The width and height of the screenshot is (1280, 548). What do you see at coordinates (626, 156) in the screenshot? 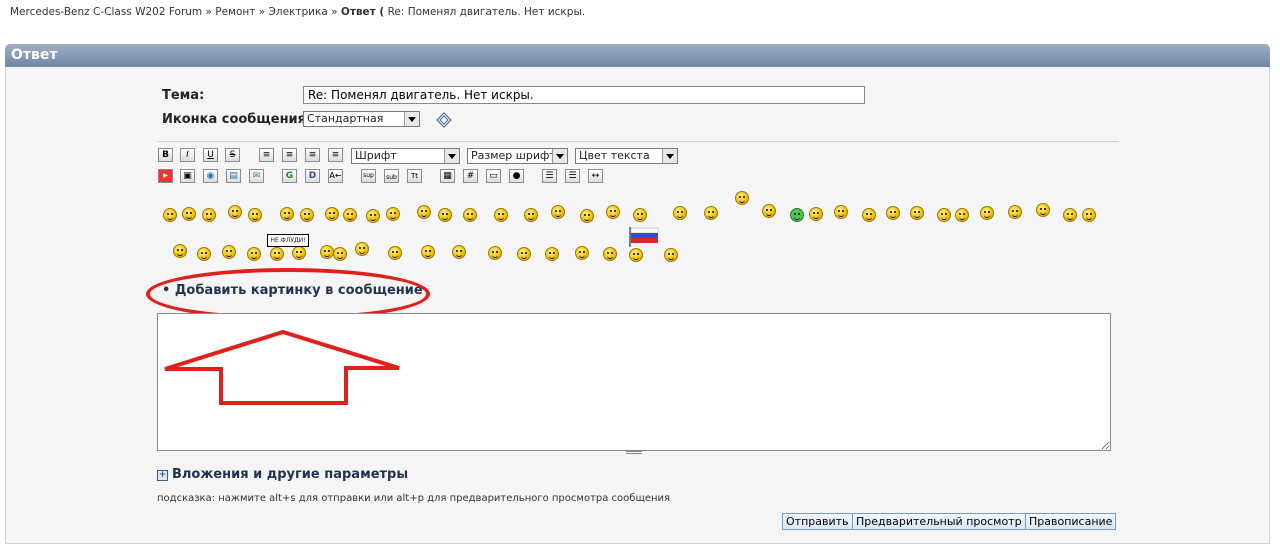
I see `text-color-select: Цвет текста` at bounding box center [626, 156].